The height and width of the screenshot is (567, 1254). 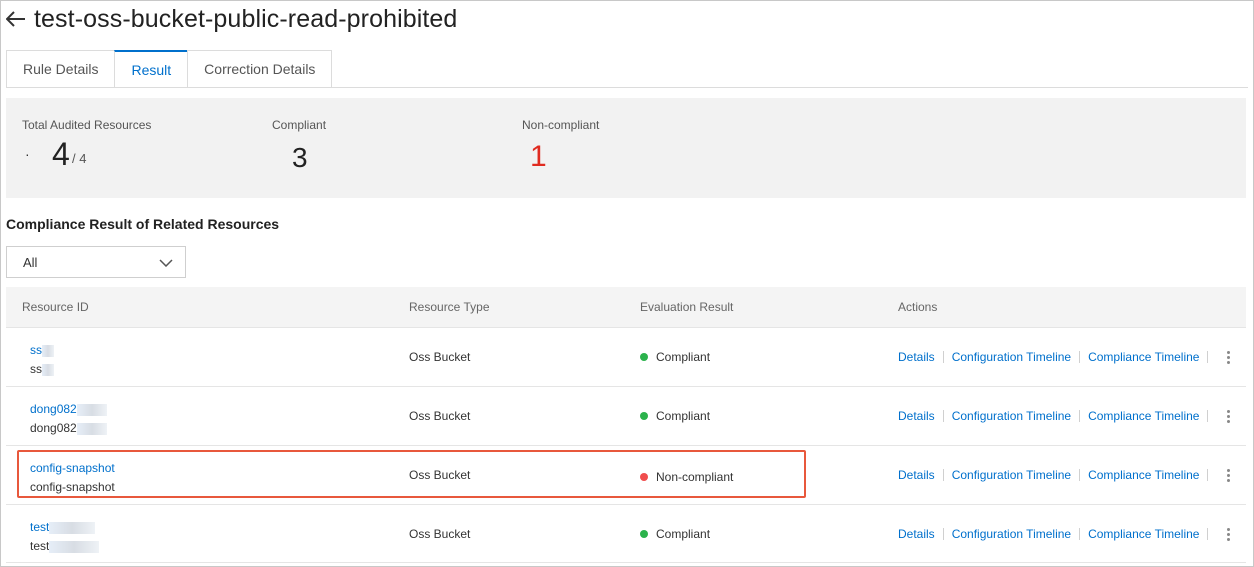 What do you see at coordinates (143, 224) in the screenshot?
I see `section-title: Compliance Result of Related Resources` at bounding box center [143, 224].